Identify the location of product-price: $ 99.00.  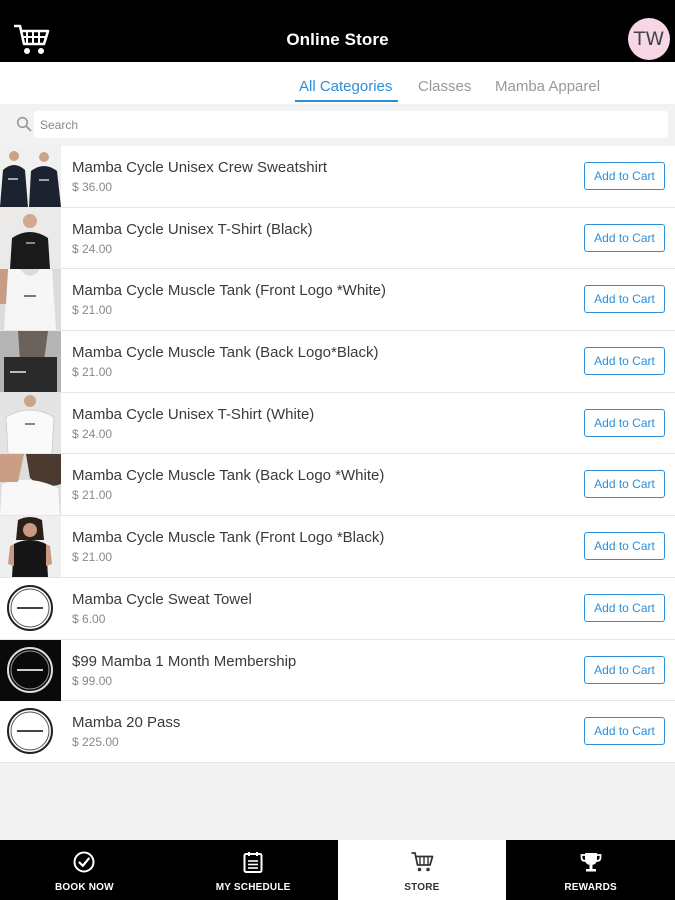
(92, 680).